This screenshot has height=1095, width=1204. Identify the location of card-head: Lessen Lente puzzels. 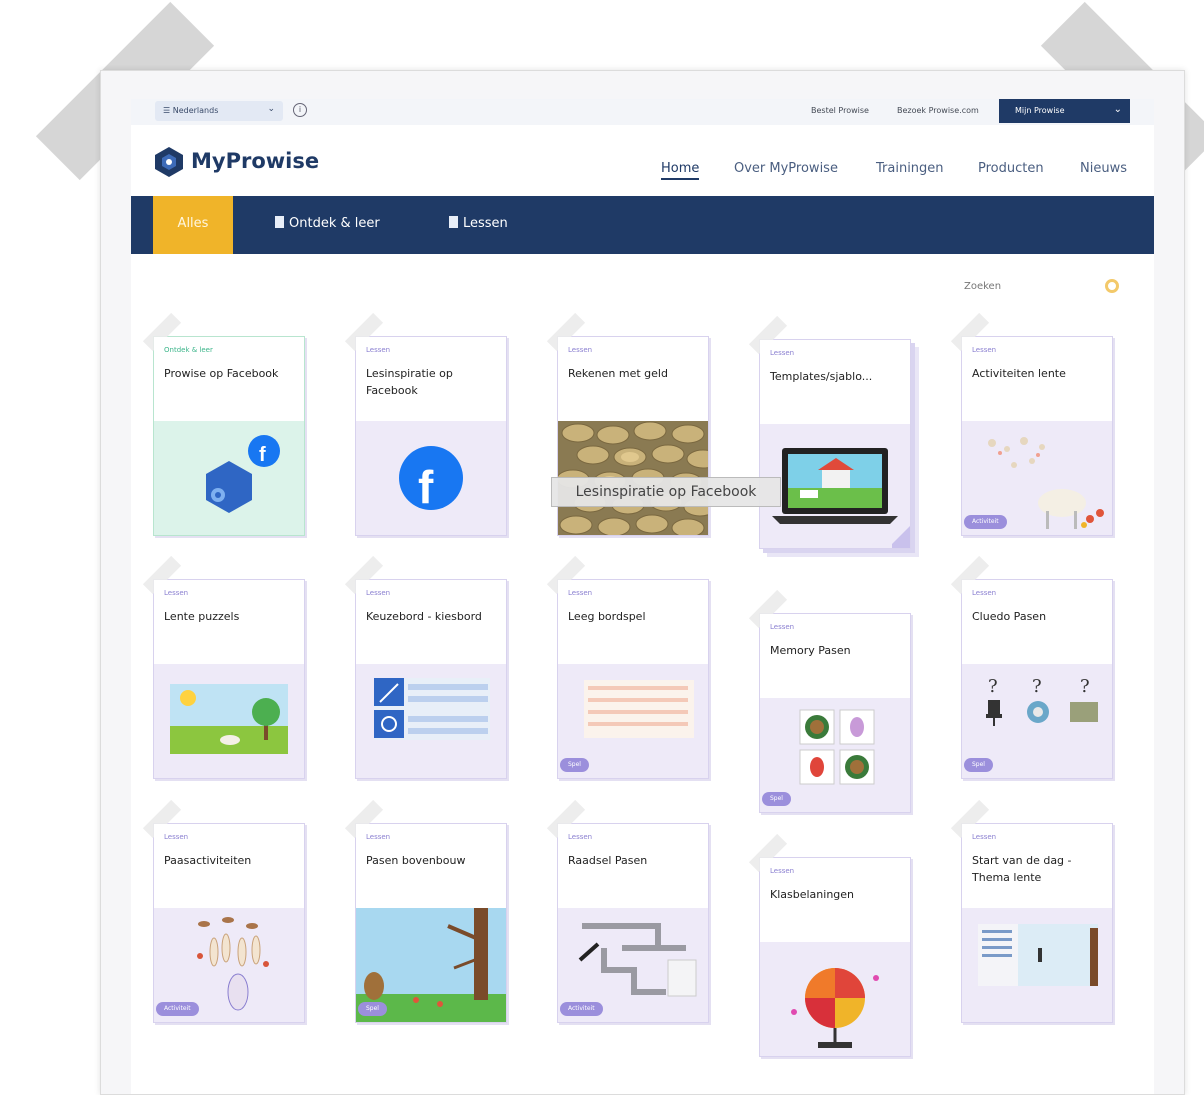
(229, 622).